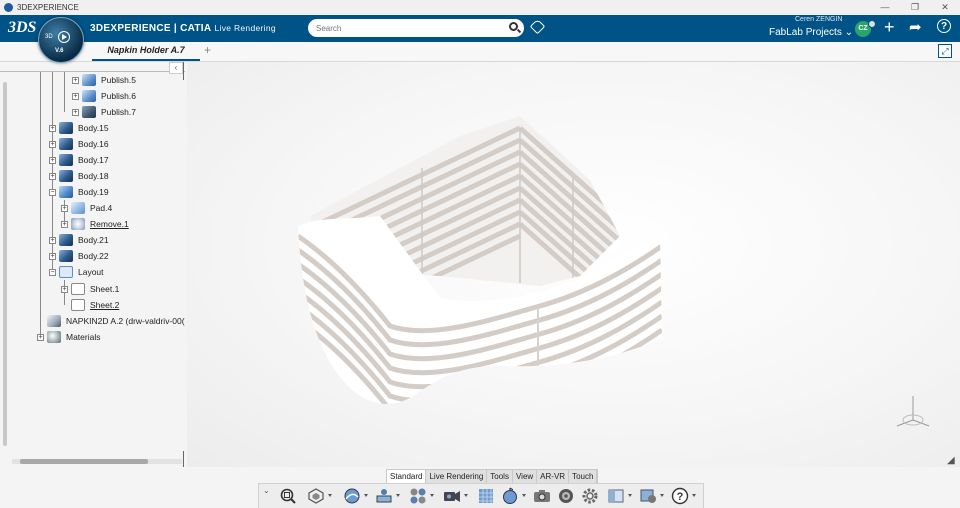  I want to click on zoom-fit-icon, so click(288, 496).